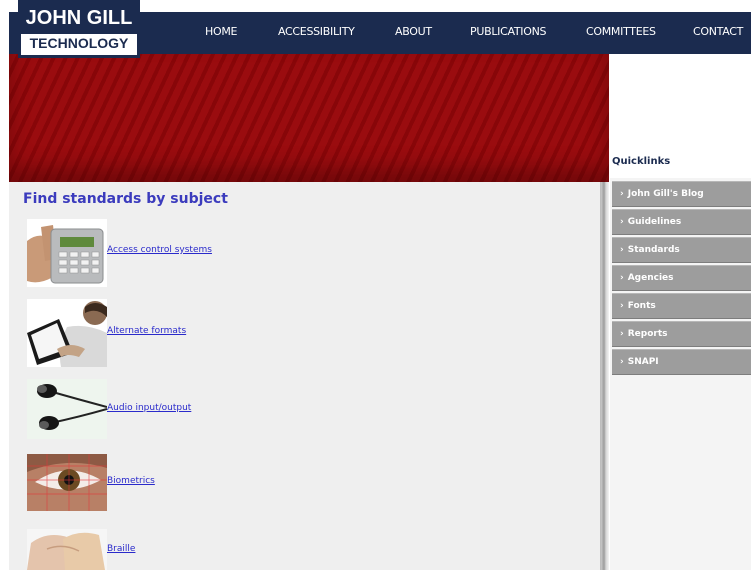 This screenshot has height=570, width=751. What do you see at coordinates (67, 549) in the screenshot?
I see `braille-fingers-photo` at bounding box center [67, 549].